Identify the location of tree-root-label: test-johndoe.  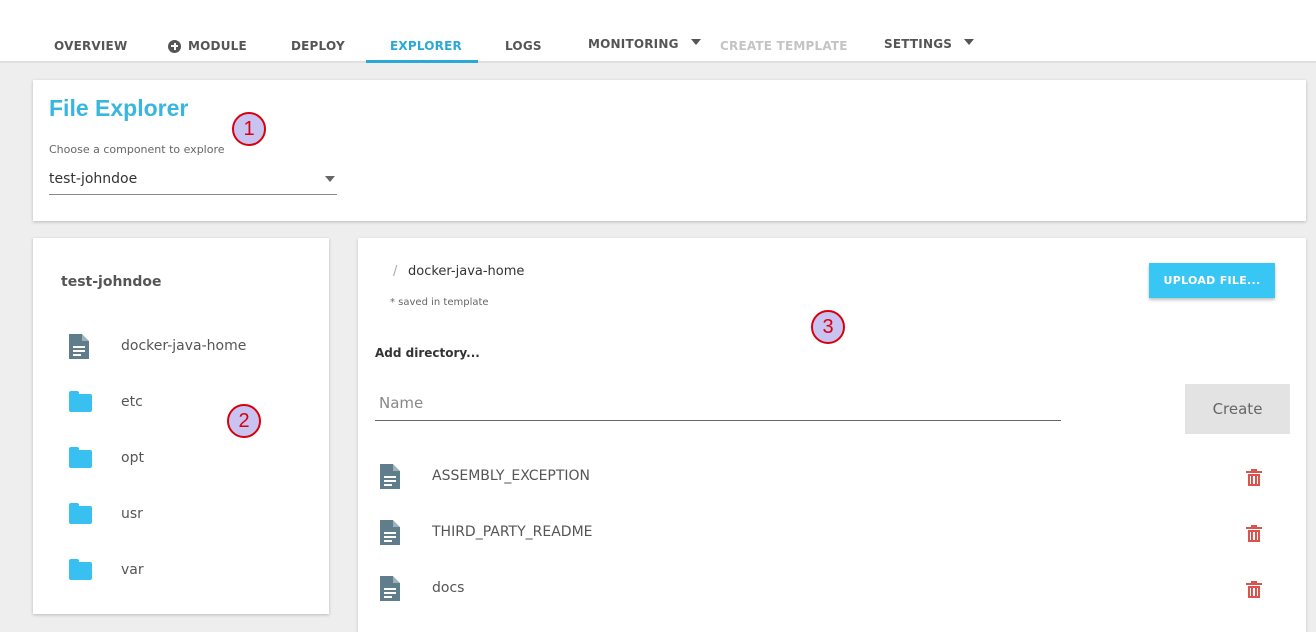
(111, 282).